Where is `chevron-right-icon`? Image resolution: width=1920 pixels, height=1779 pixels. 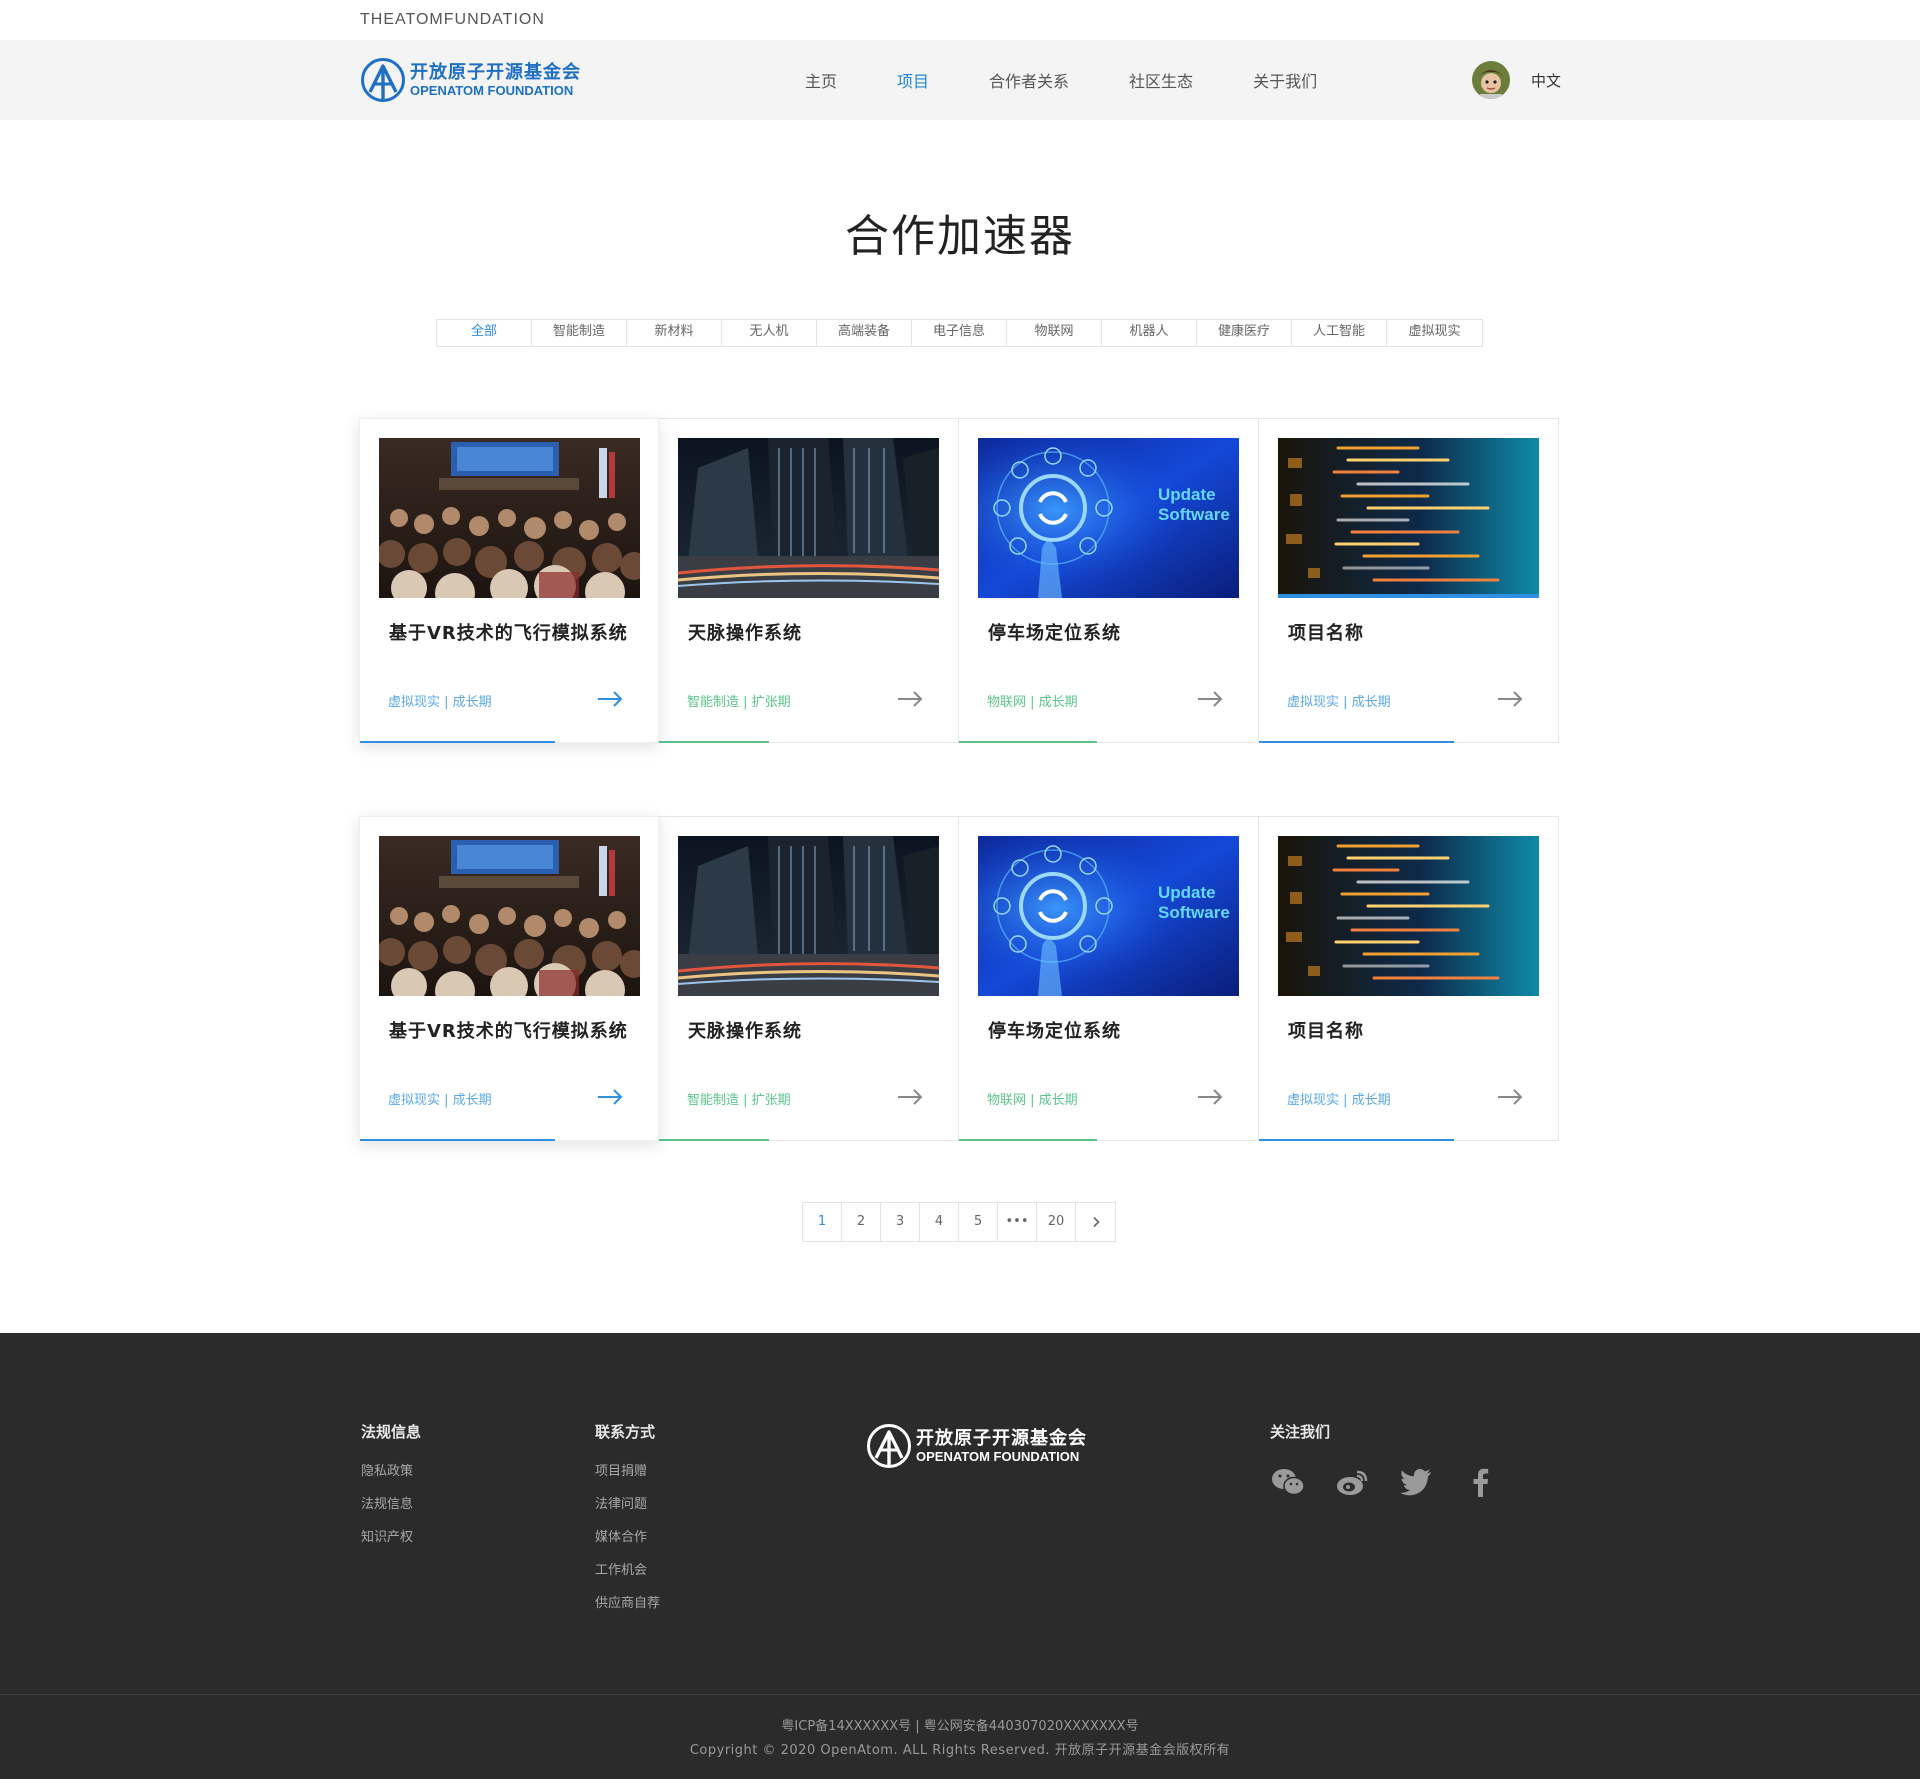 chevron-right-icon is located at coordinates (1096, 1221).